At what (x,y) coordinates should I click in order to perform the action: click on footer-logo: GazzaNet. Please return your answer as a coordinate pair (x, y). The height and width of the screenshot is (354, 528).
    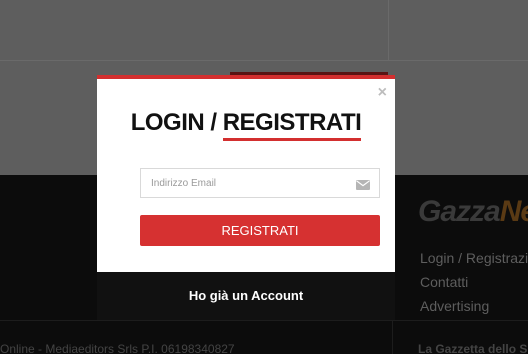
    Looking at the image, I should click on (473, 212).